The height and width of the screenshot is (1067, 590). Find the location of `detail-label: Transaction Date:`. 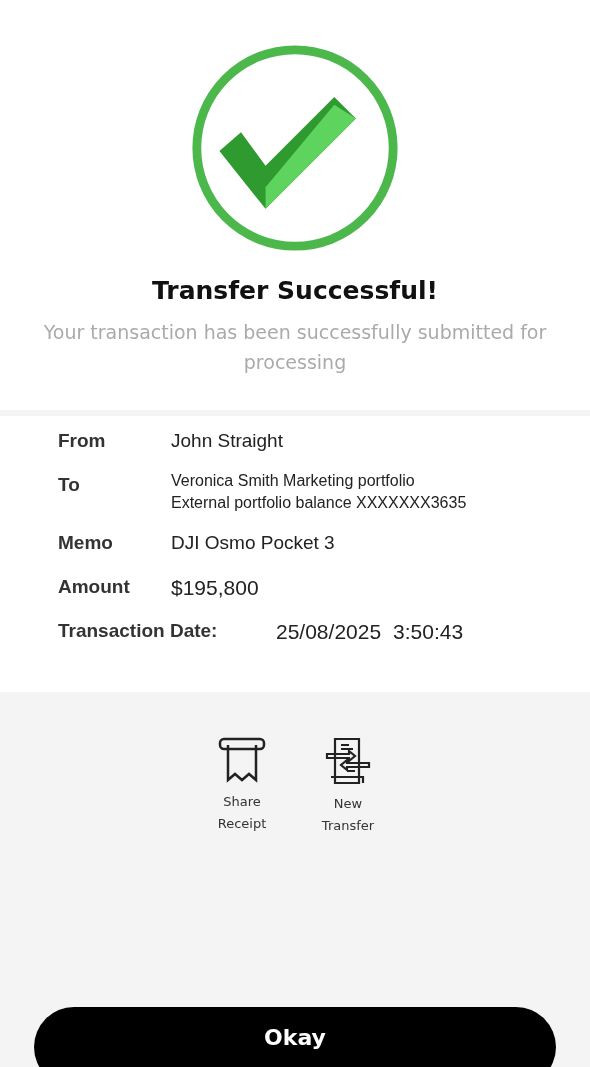

detail-label: Transaction Date: is located at coordinates (138, 630).